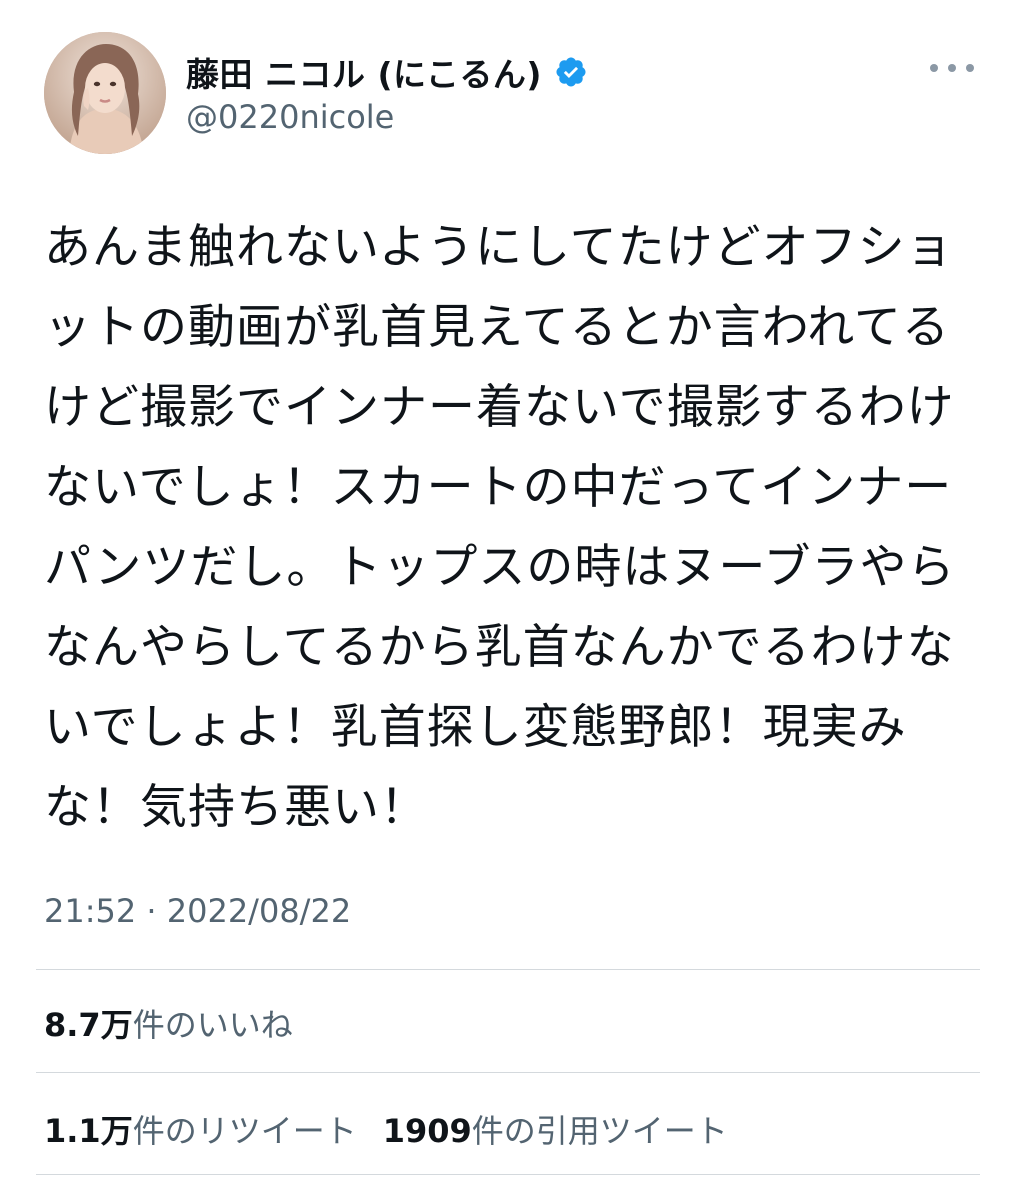  I want to click on quotes-label: 件の引用ツイート, so click(600, 1129).